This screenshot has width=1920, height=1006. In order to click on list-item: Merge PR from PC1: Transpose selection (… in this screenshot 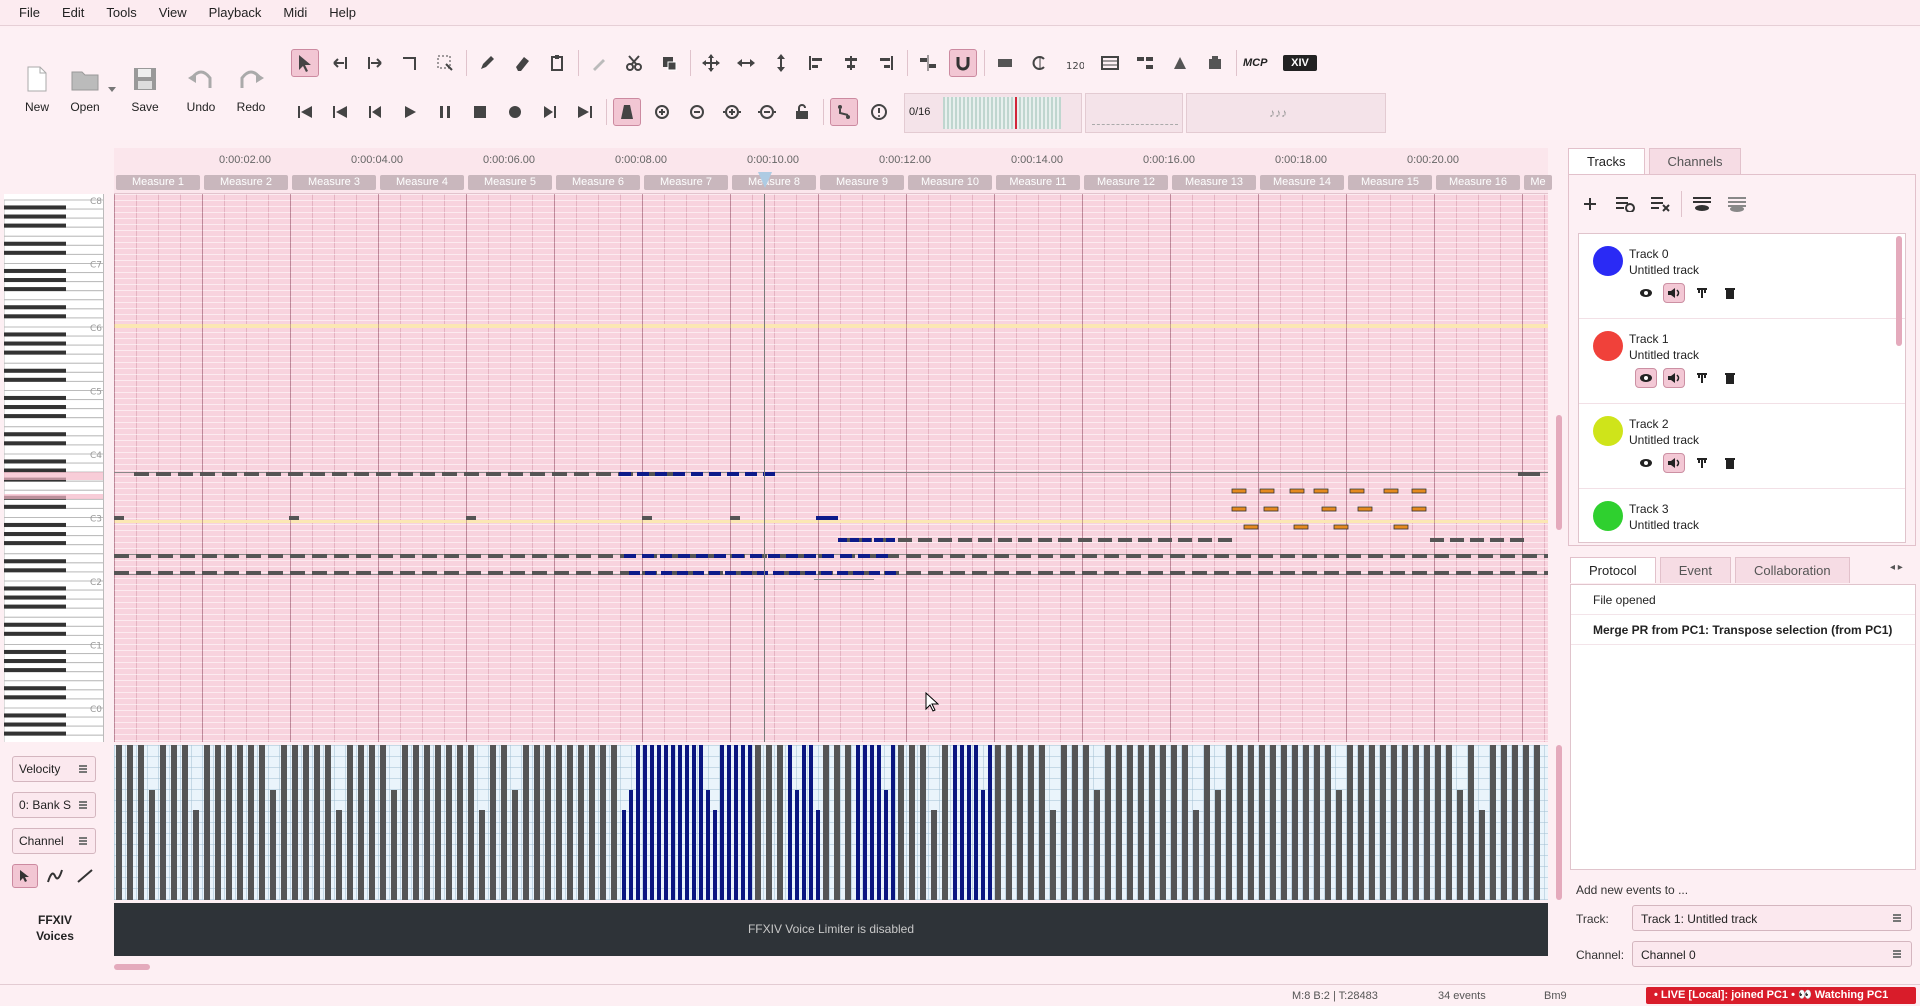, I will do `click(1743, 630)`.